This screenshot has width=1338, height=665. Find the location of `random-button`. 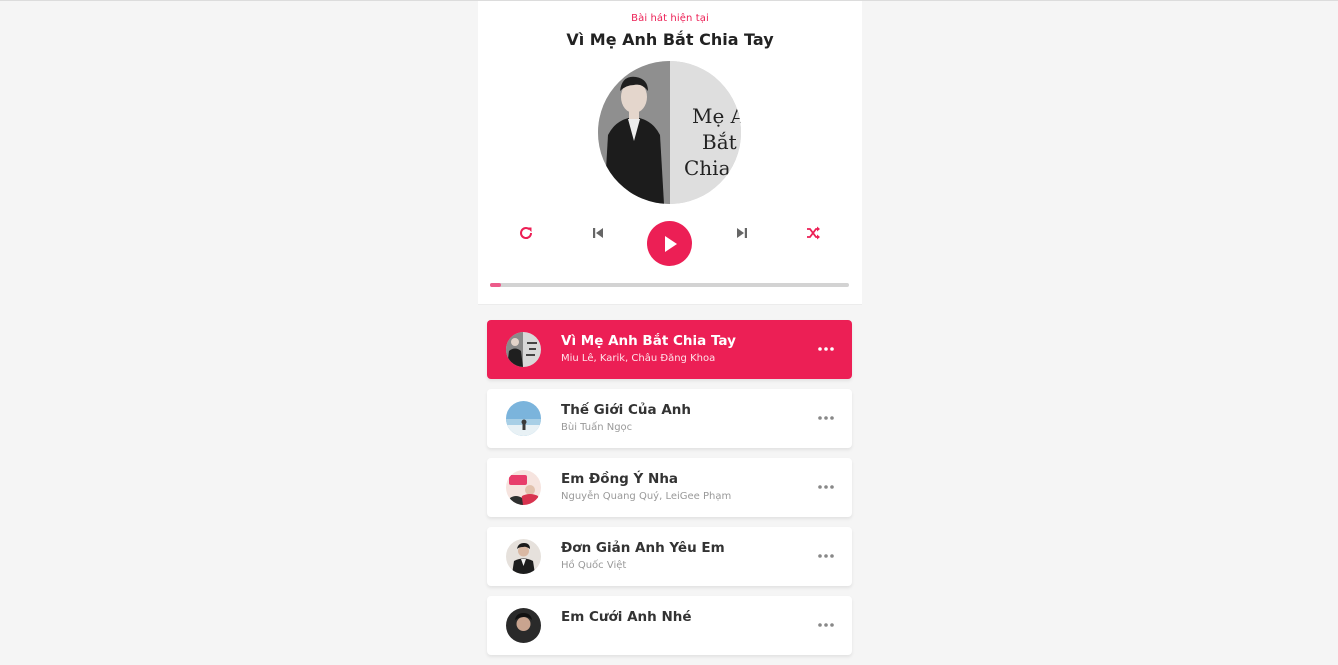

random-button is located at coordinates (813, 233).